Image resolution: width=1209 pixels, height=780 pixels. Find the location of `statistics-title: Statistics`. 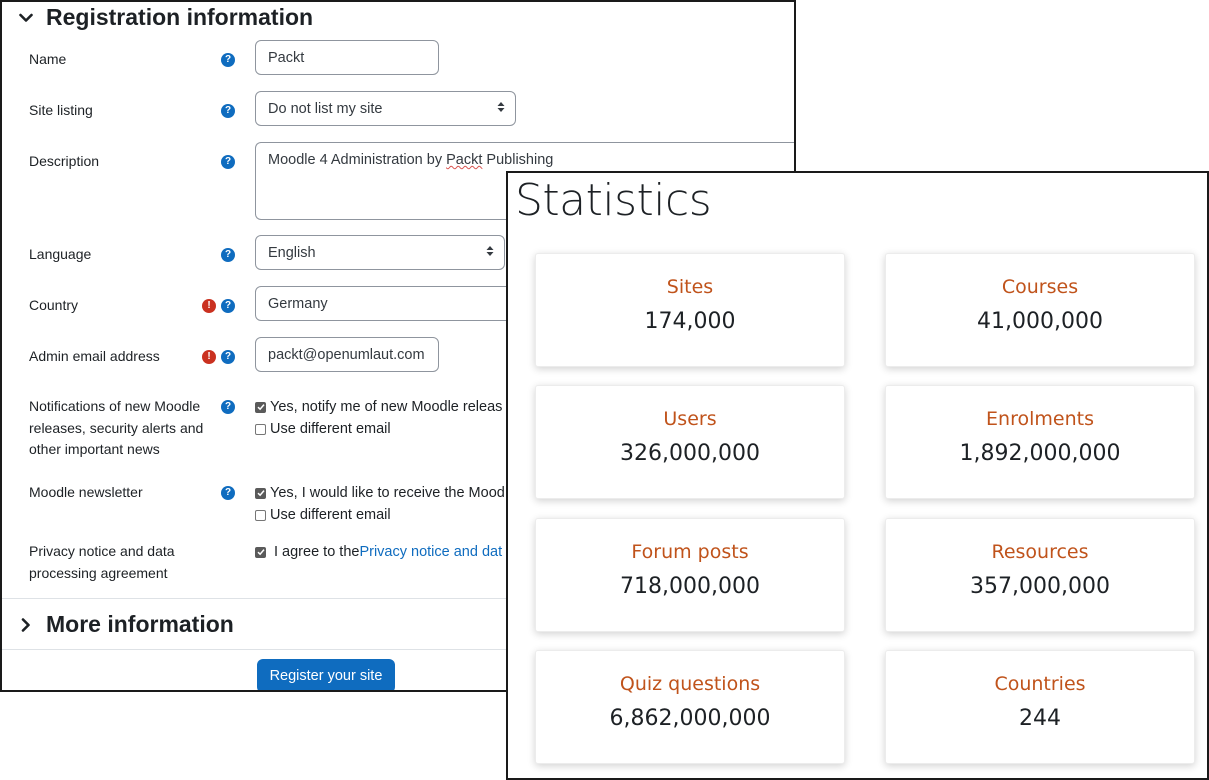

statistics-title: Statistics is located at coordinates (613, 200).